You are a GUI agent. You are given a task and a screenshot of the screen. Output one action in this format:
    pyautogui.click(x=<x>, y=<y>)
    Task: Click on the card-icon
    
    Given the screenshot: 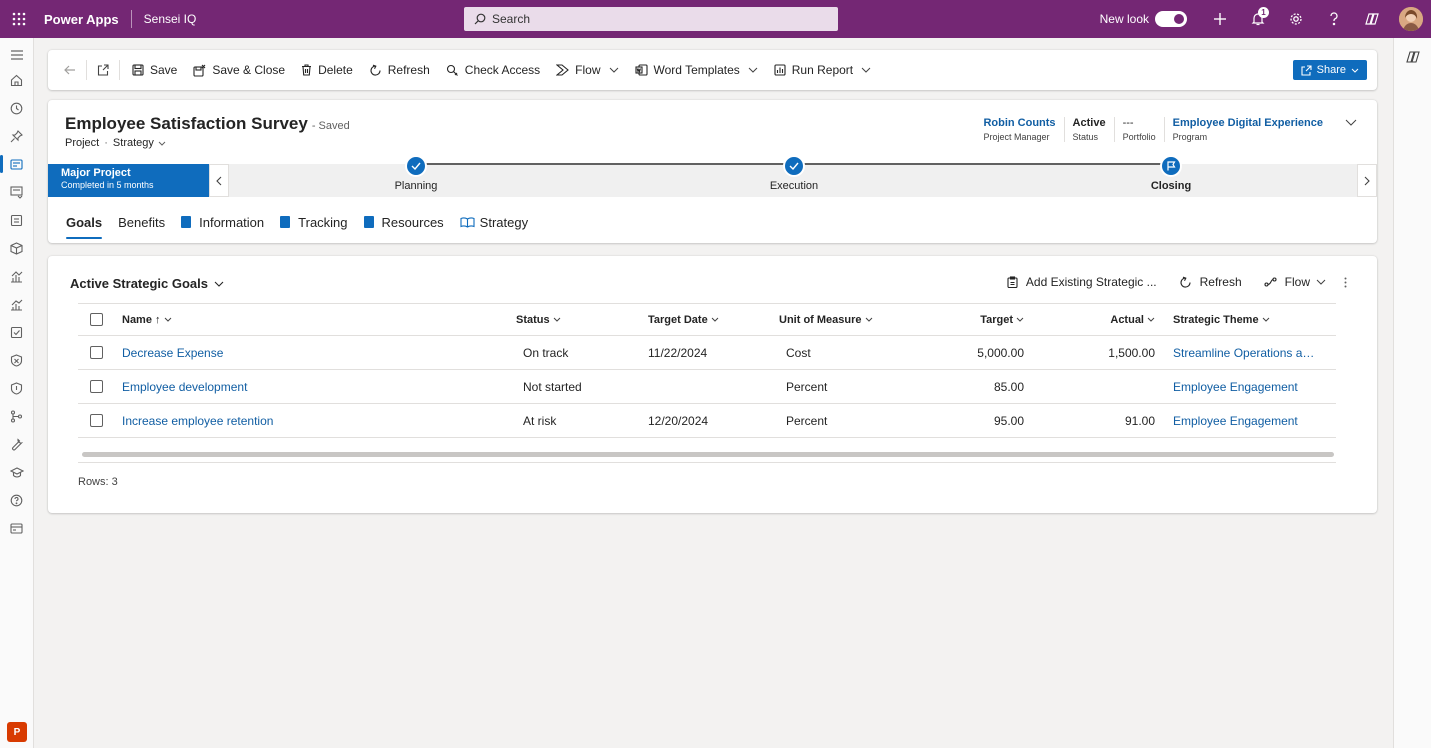 What is the action you would take?
    pyautogui.click(x=16, y=528)
    